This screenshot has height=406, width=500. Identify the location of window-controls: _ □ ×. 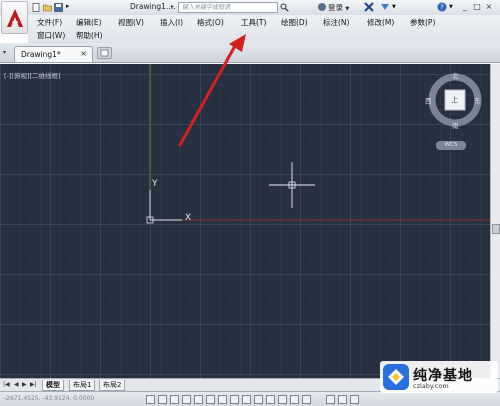
(477, 7).